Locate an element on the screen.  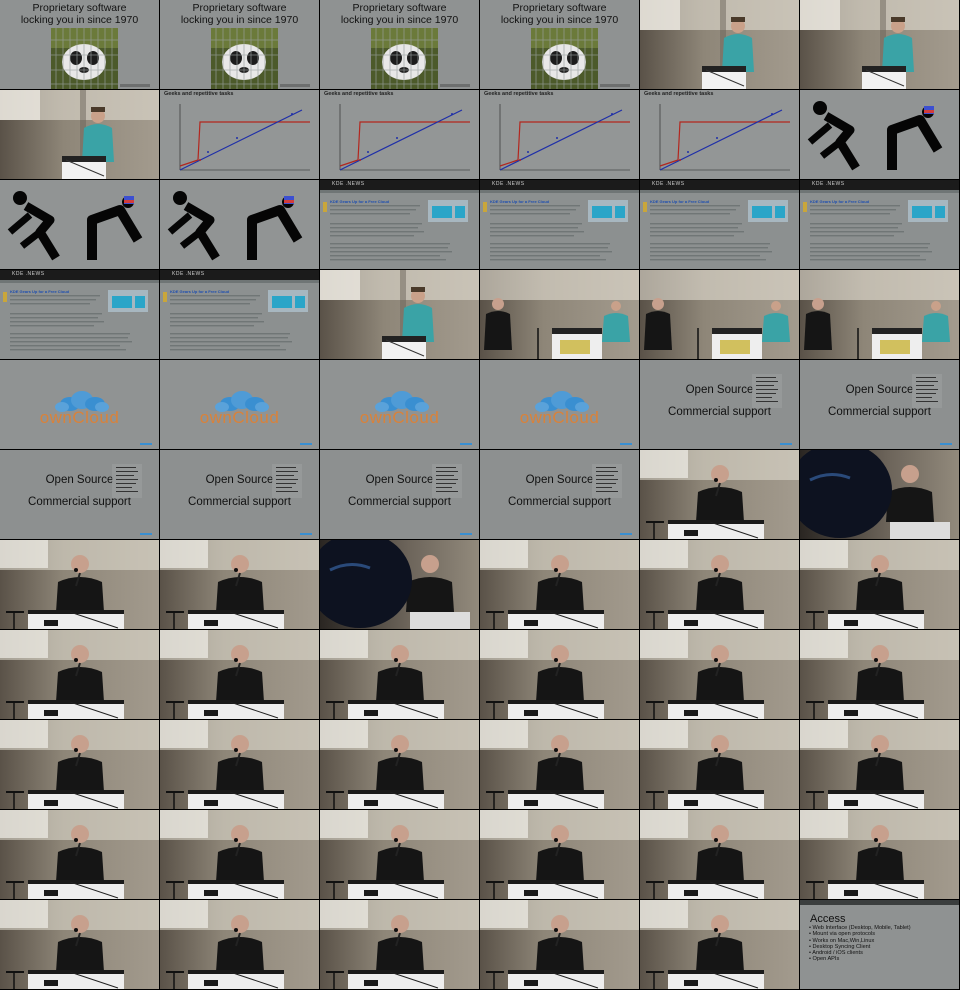
speaker-photo-occluded is located at coordinates (395, 584).